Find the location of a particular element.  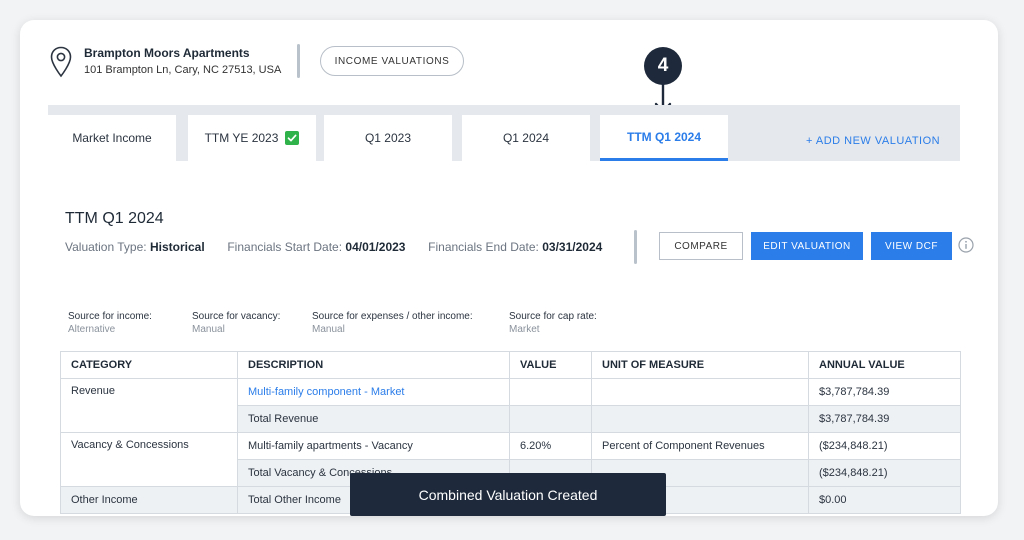

tab-ttm-q1-2024: TTM Q1 2024 is located at coordinates (664, 138).